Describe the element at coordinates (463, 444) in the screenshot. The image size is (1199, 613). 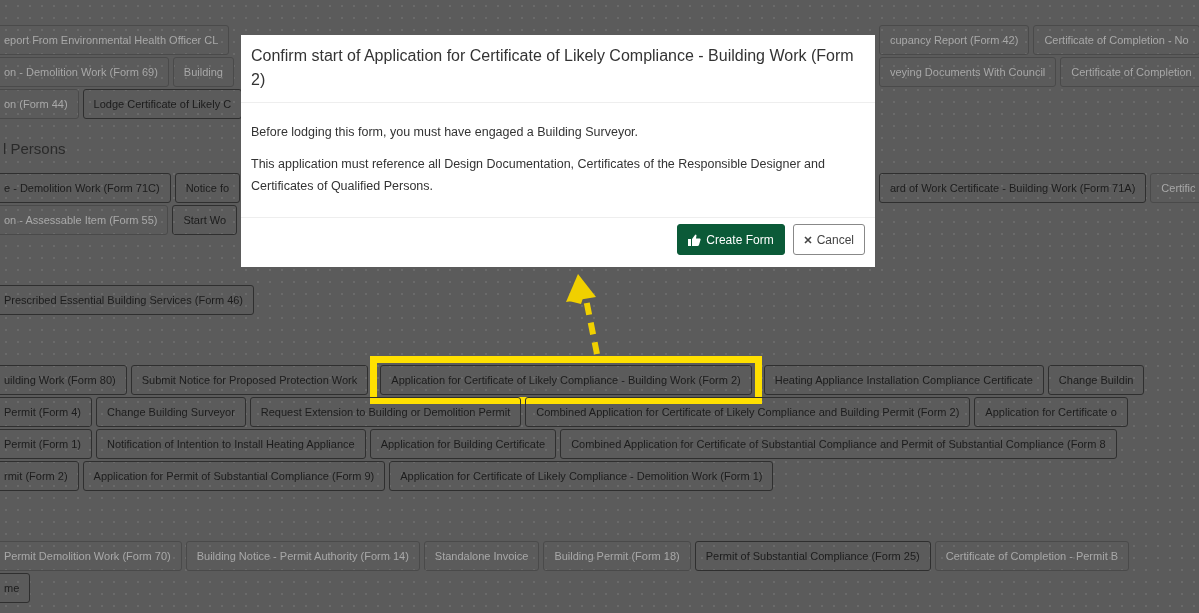
I see `form-button: Application for Building Certificate` at that location.